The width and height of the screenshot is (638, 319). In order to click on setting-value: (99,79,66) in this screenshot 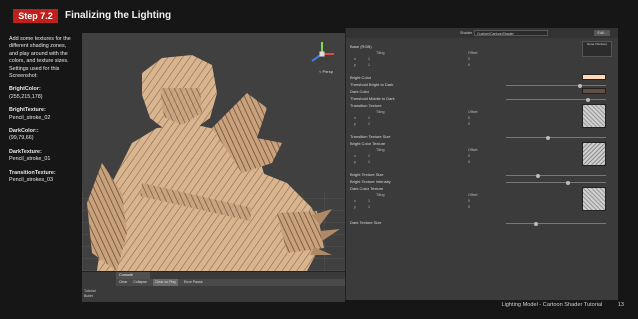, I will do `click(21, 138)`.